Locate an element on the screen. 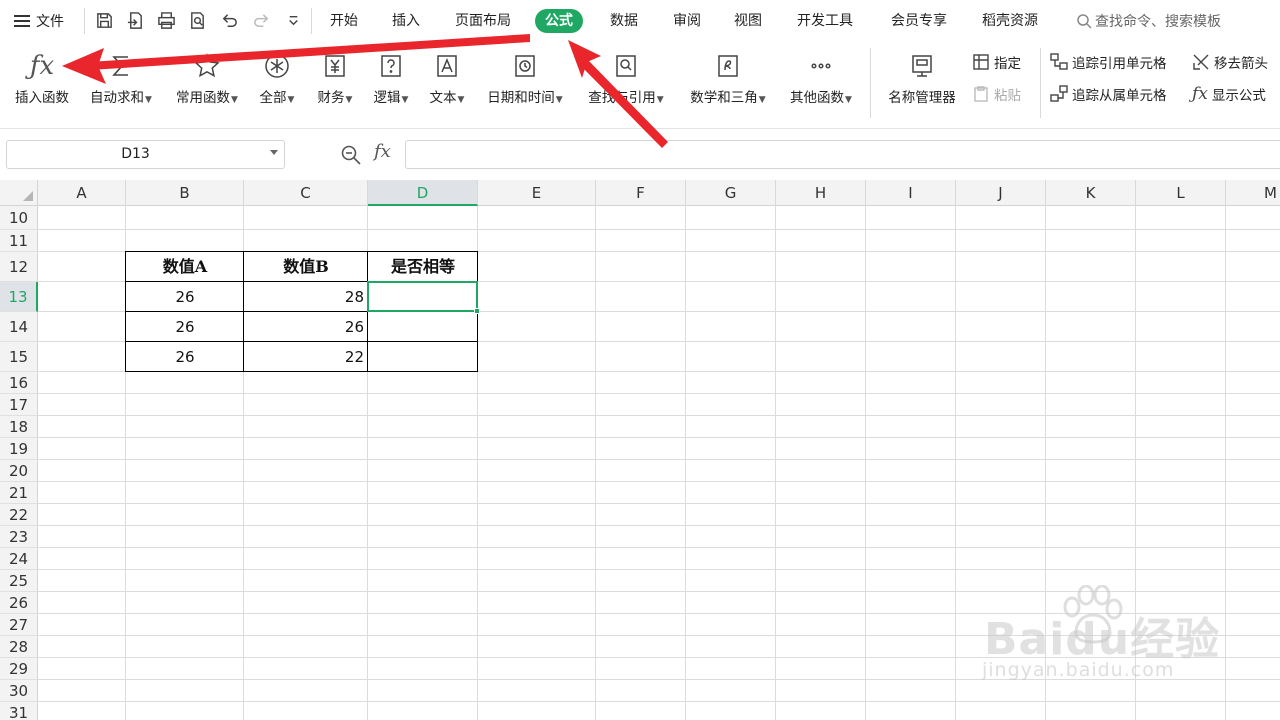 The image size is (1280, 720). row-header-16: 16 is located at coordinates (19, 383).